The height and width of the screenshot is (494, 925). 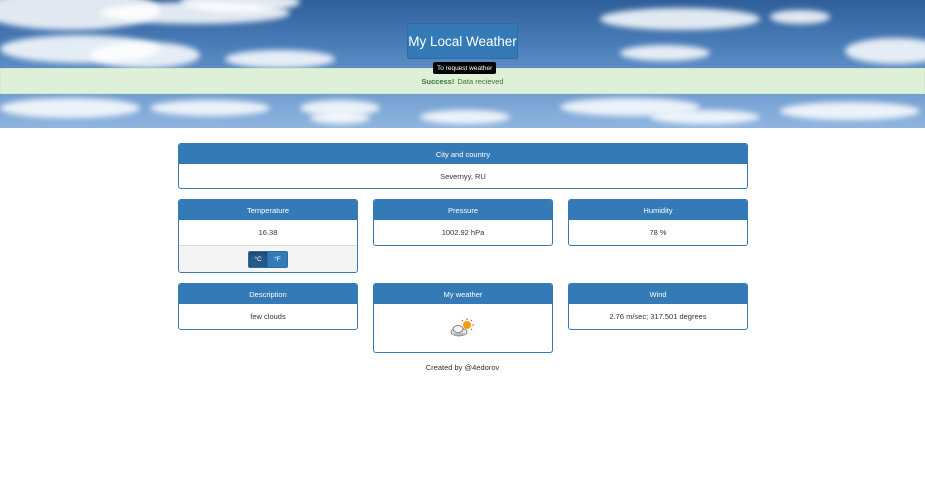 What do you see at coordinates (462, 367) in the screenshot?
I see `footer-credit: Created by @4edorov` at bounding box center [462, 367].